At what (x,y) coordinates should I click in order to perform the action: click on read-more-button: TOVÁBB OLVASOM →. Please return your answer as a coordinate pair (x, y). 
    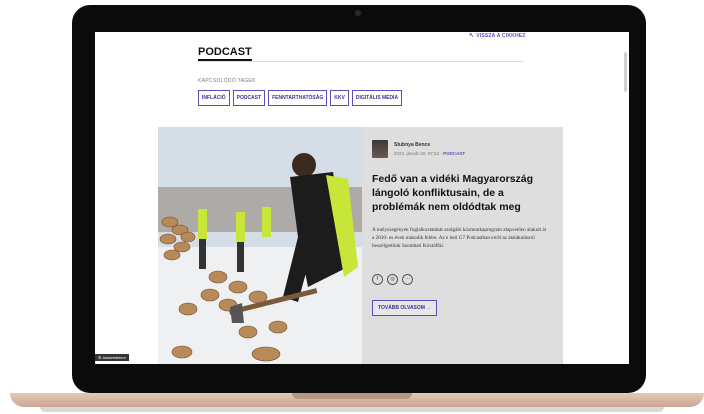
    Looking at the image, I should click on (405, 308).